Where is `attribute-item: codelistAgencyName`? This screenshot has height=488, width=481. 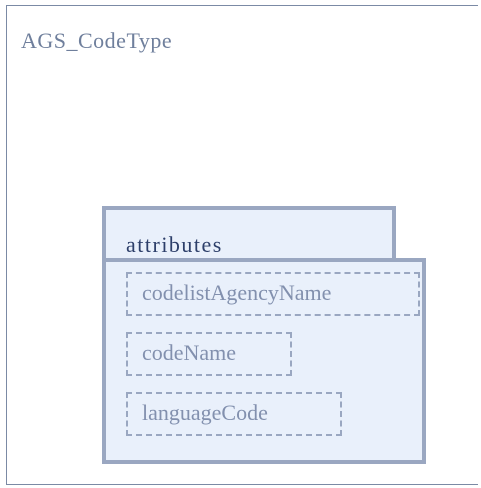 attribute-item: codelistAgencyName is located at coordinates (273, 294).